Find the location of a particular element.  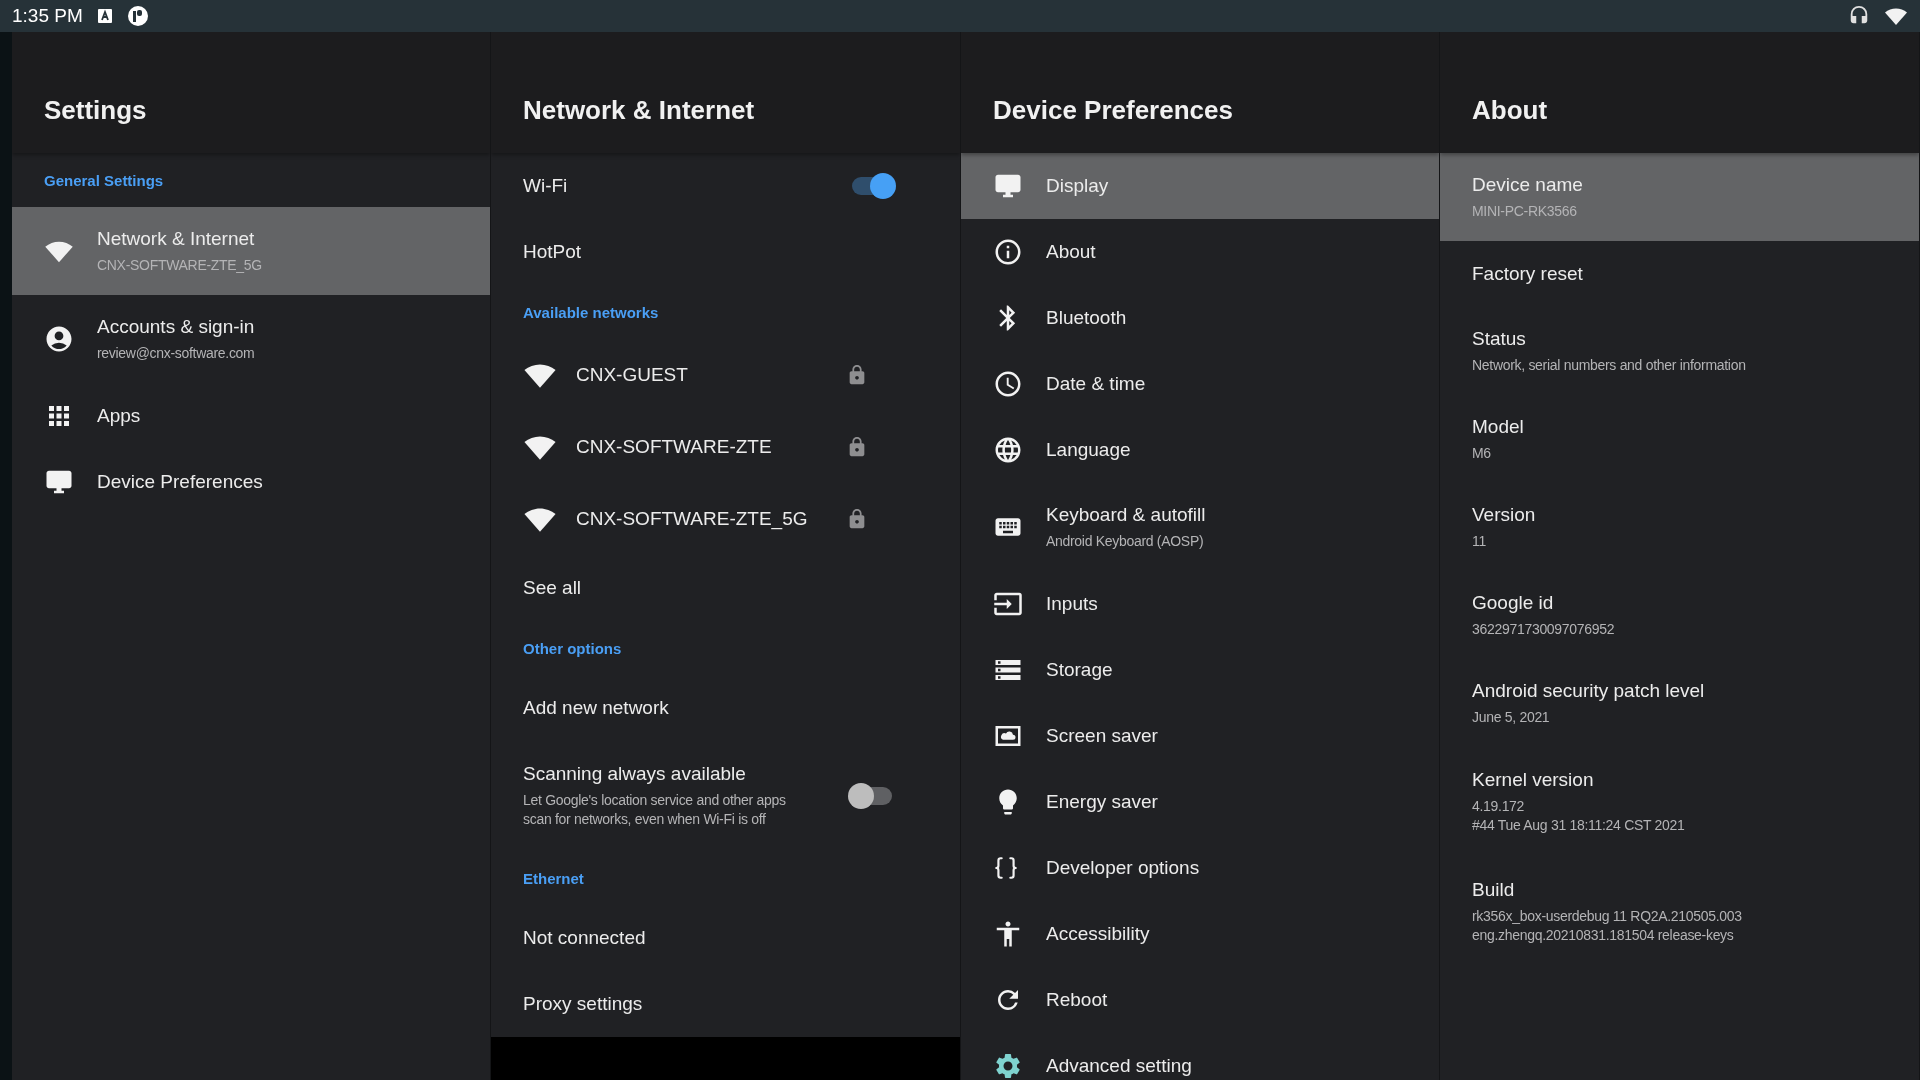

settings-item: Kernel version 4.19.172 #44 Tue Aug 31 18:11:24 CST 2021 is located at coordinates (1679, 802).